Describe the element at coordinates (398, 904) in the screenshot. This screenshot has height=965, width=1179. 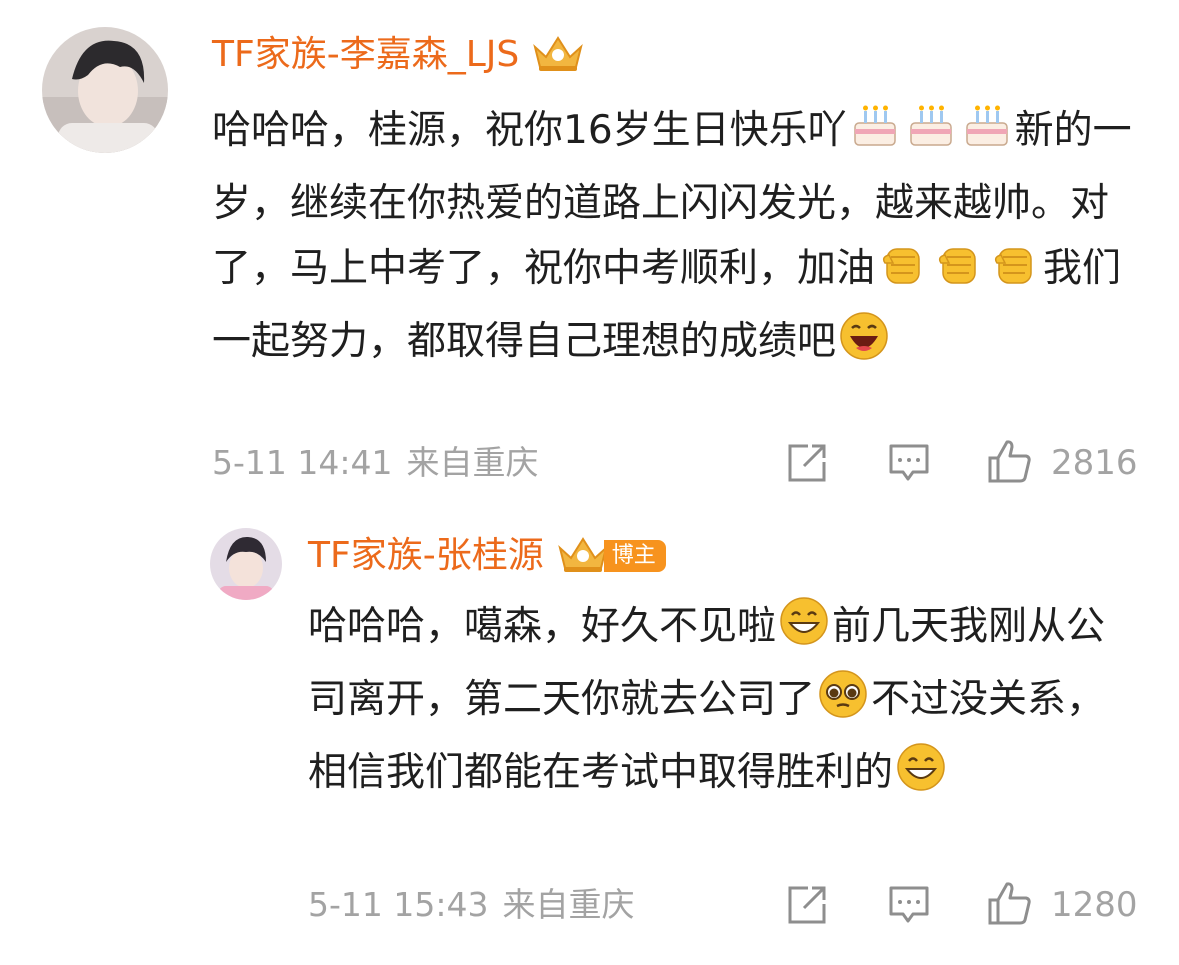
I see `comment-date: 5-11 15:43` at that location.